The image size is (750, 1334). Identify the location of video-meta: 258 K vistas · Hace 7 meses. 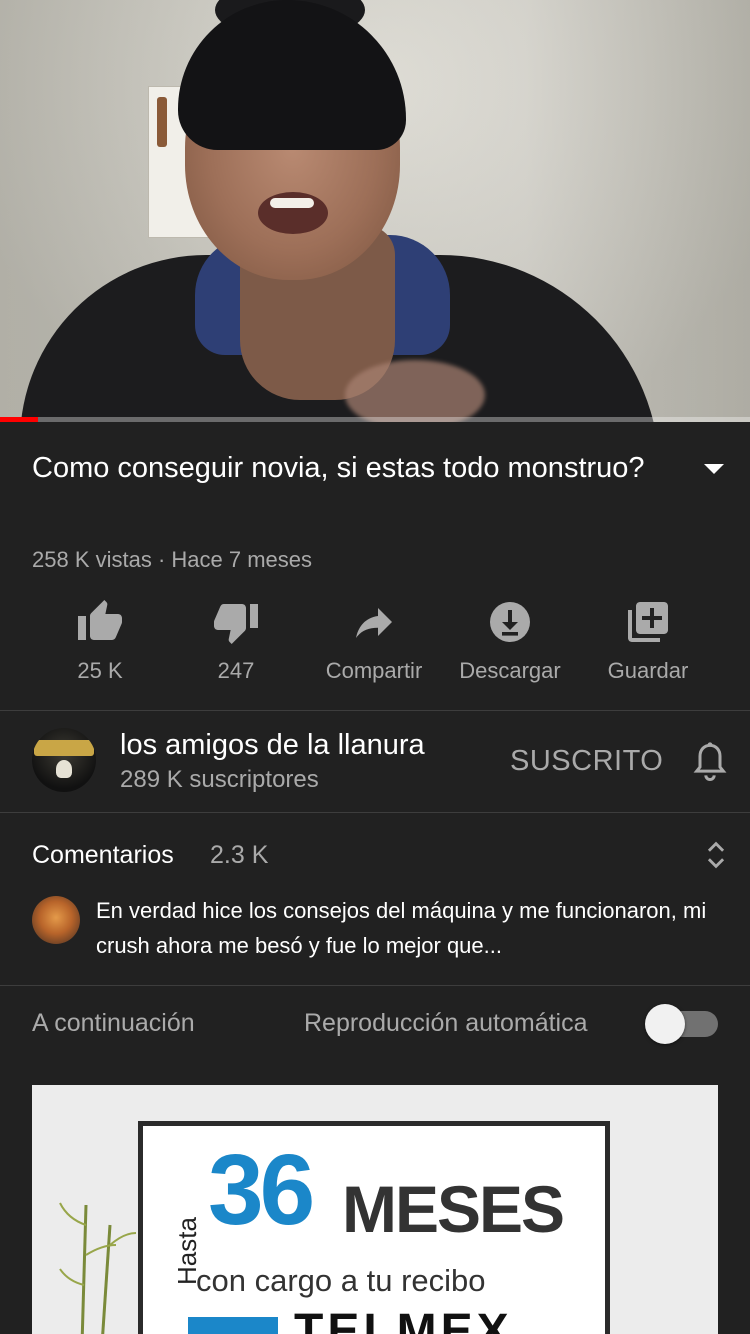
(172, 559).